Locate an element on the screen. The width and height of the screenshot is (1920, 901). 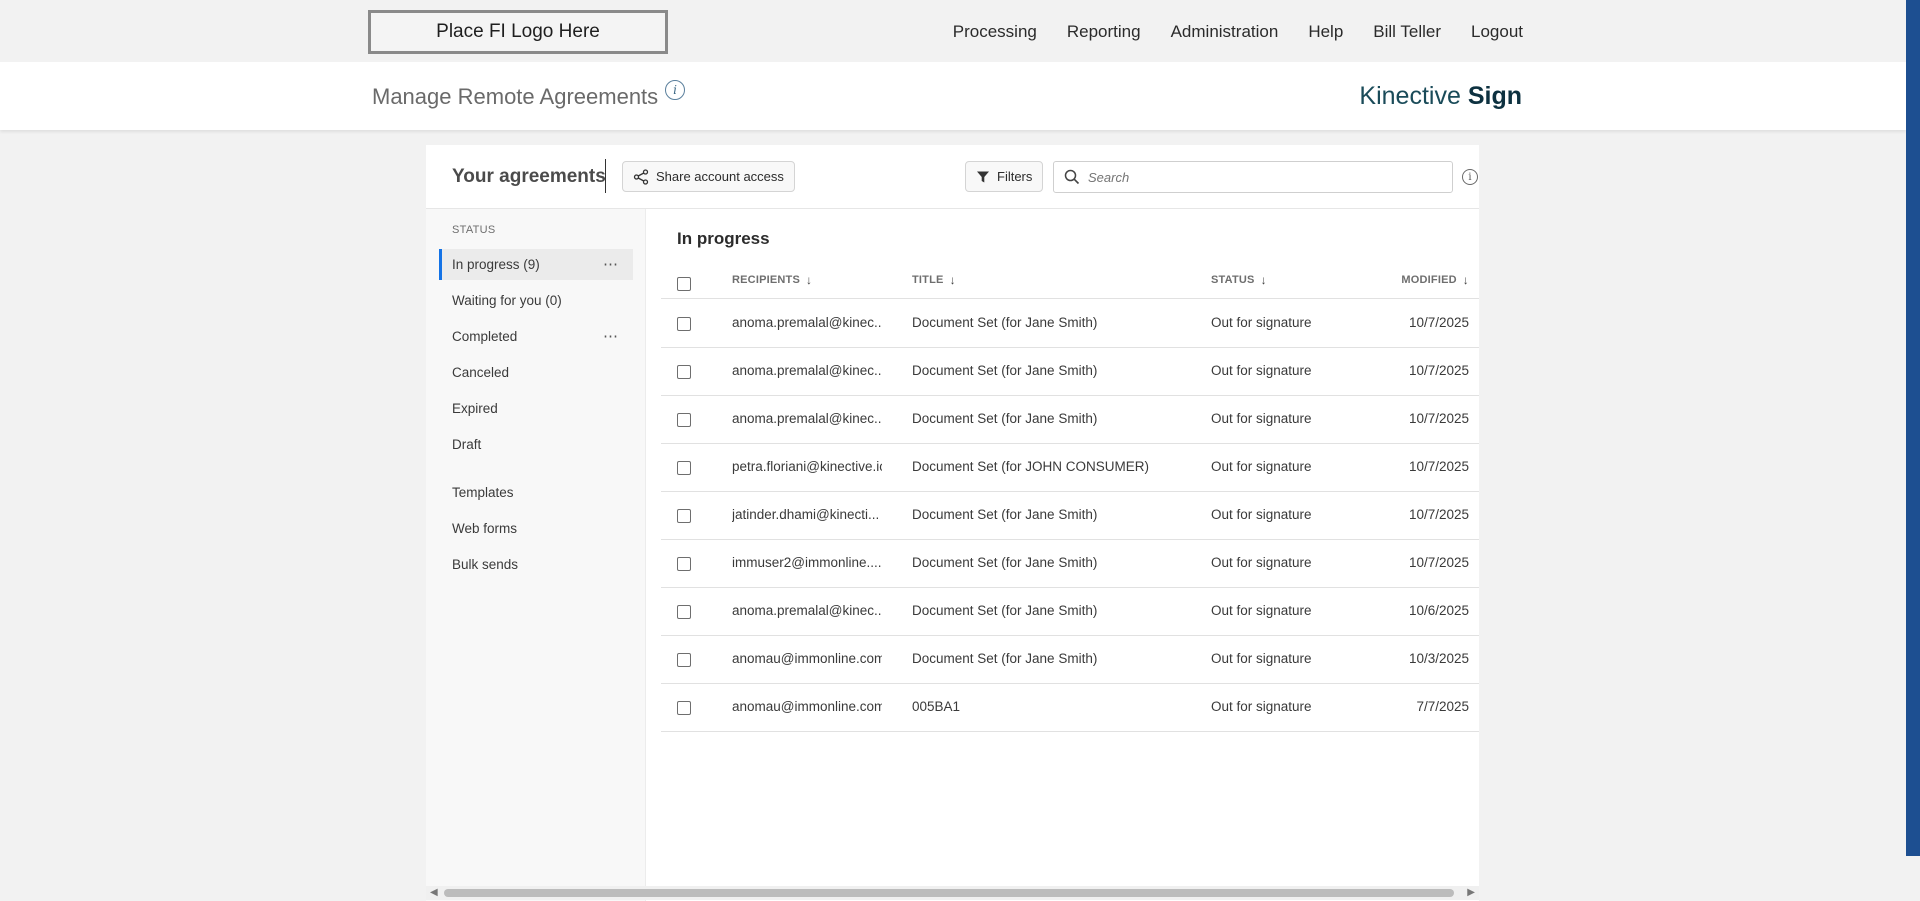
sidebar-item-templates: Templates is located at coordinates (536, 492).